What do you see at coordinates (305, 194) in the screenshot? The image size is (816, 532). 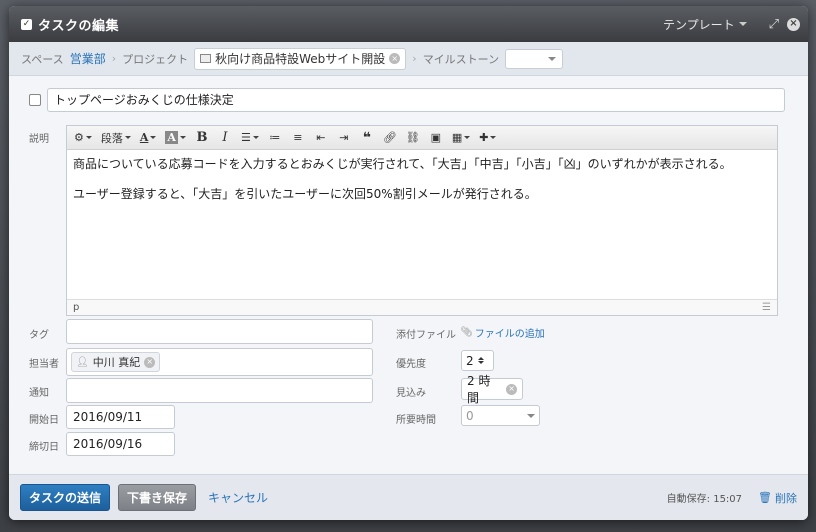 I see `description-line: ユーザー登録すると、「大吉」を引いたユーザーに次回50%割引メールが発行される。` at bounding box center [305, 194].